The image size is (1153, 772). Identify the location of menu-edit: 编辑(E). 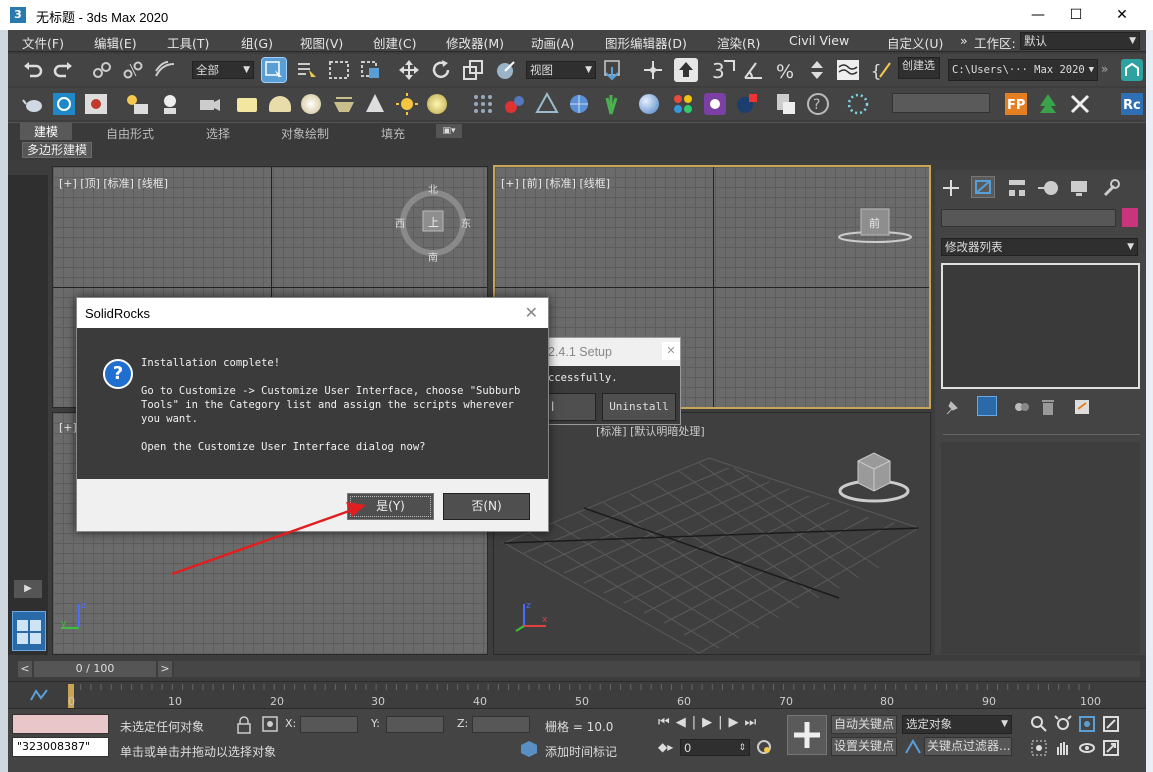
(115, 42).